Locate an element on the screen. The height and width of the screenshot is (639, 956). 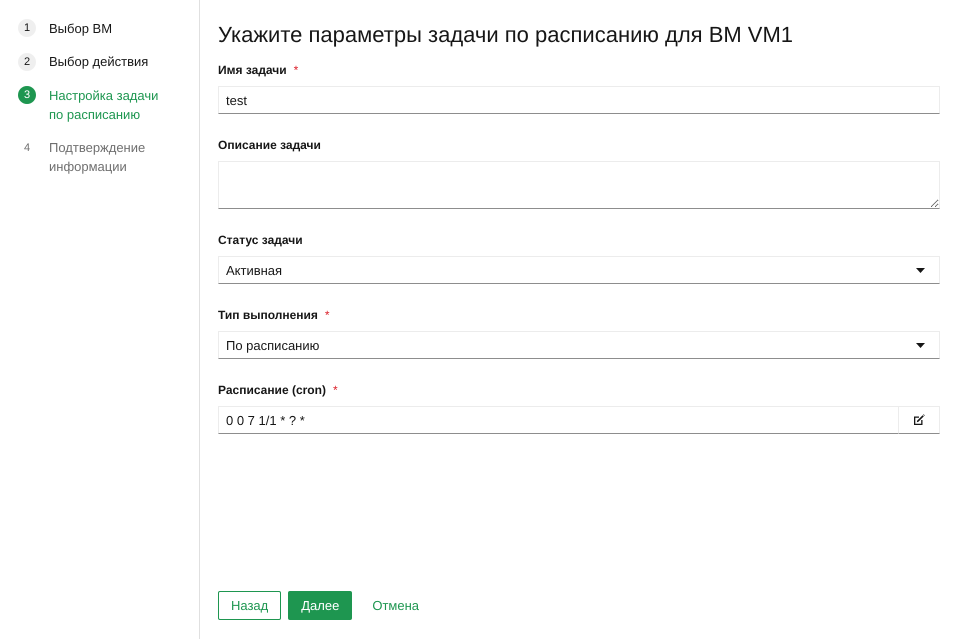
action-button: Далее is located at coordinates (320, 605).